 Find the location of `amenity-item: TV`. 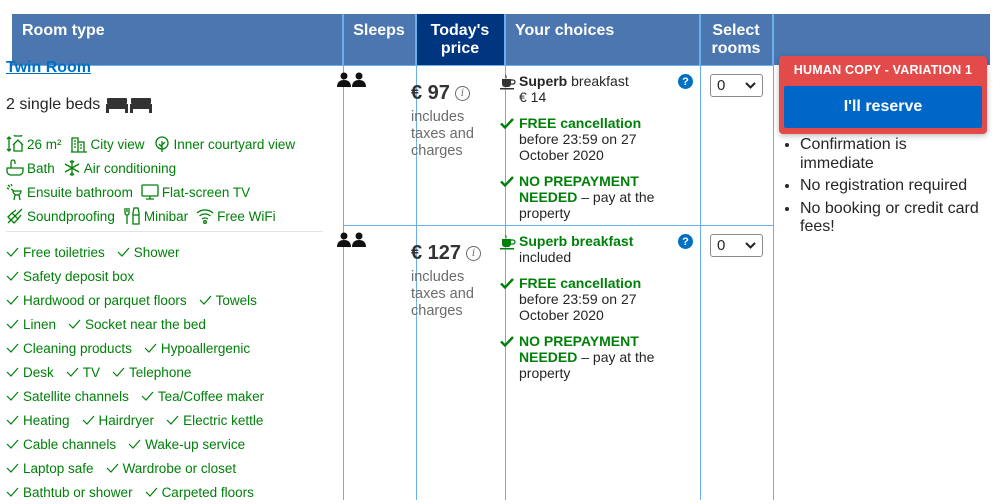

amenity-item: TV is located at coordinates (83, 372).